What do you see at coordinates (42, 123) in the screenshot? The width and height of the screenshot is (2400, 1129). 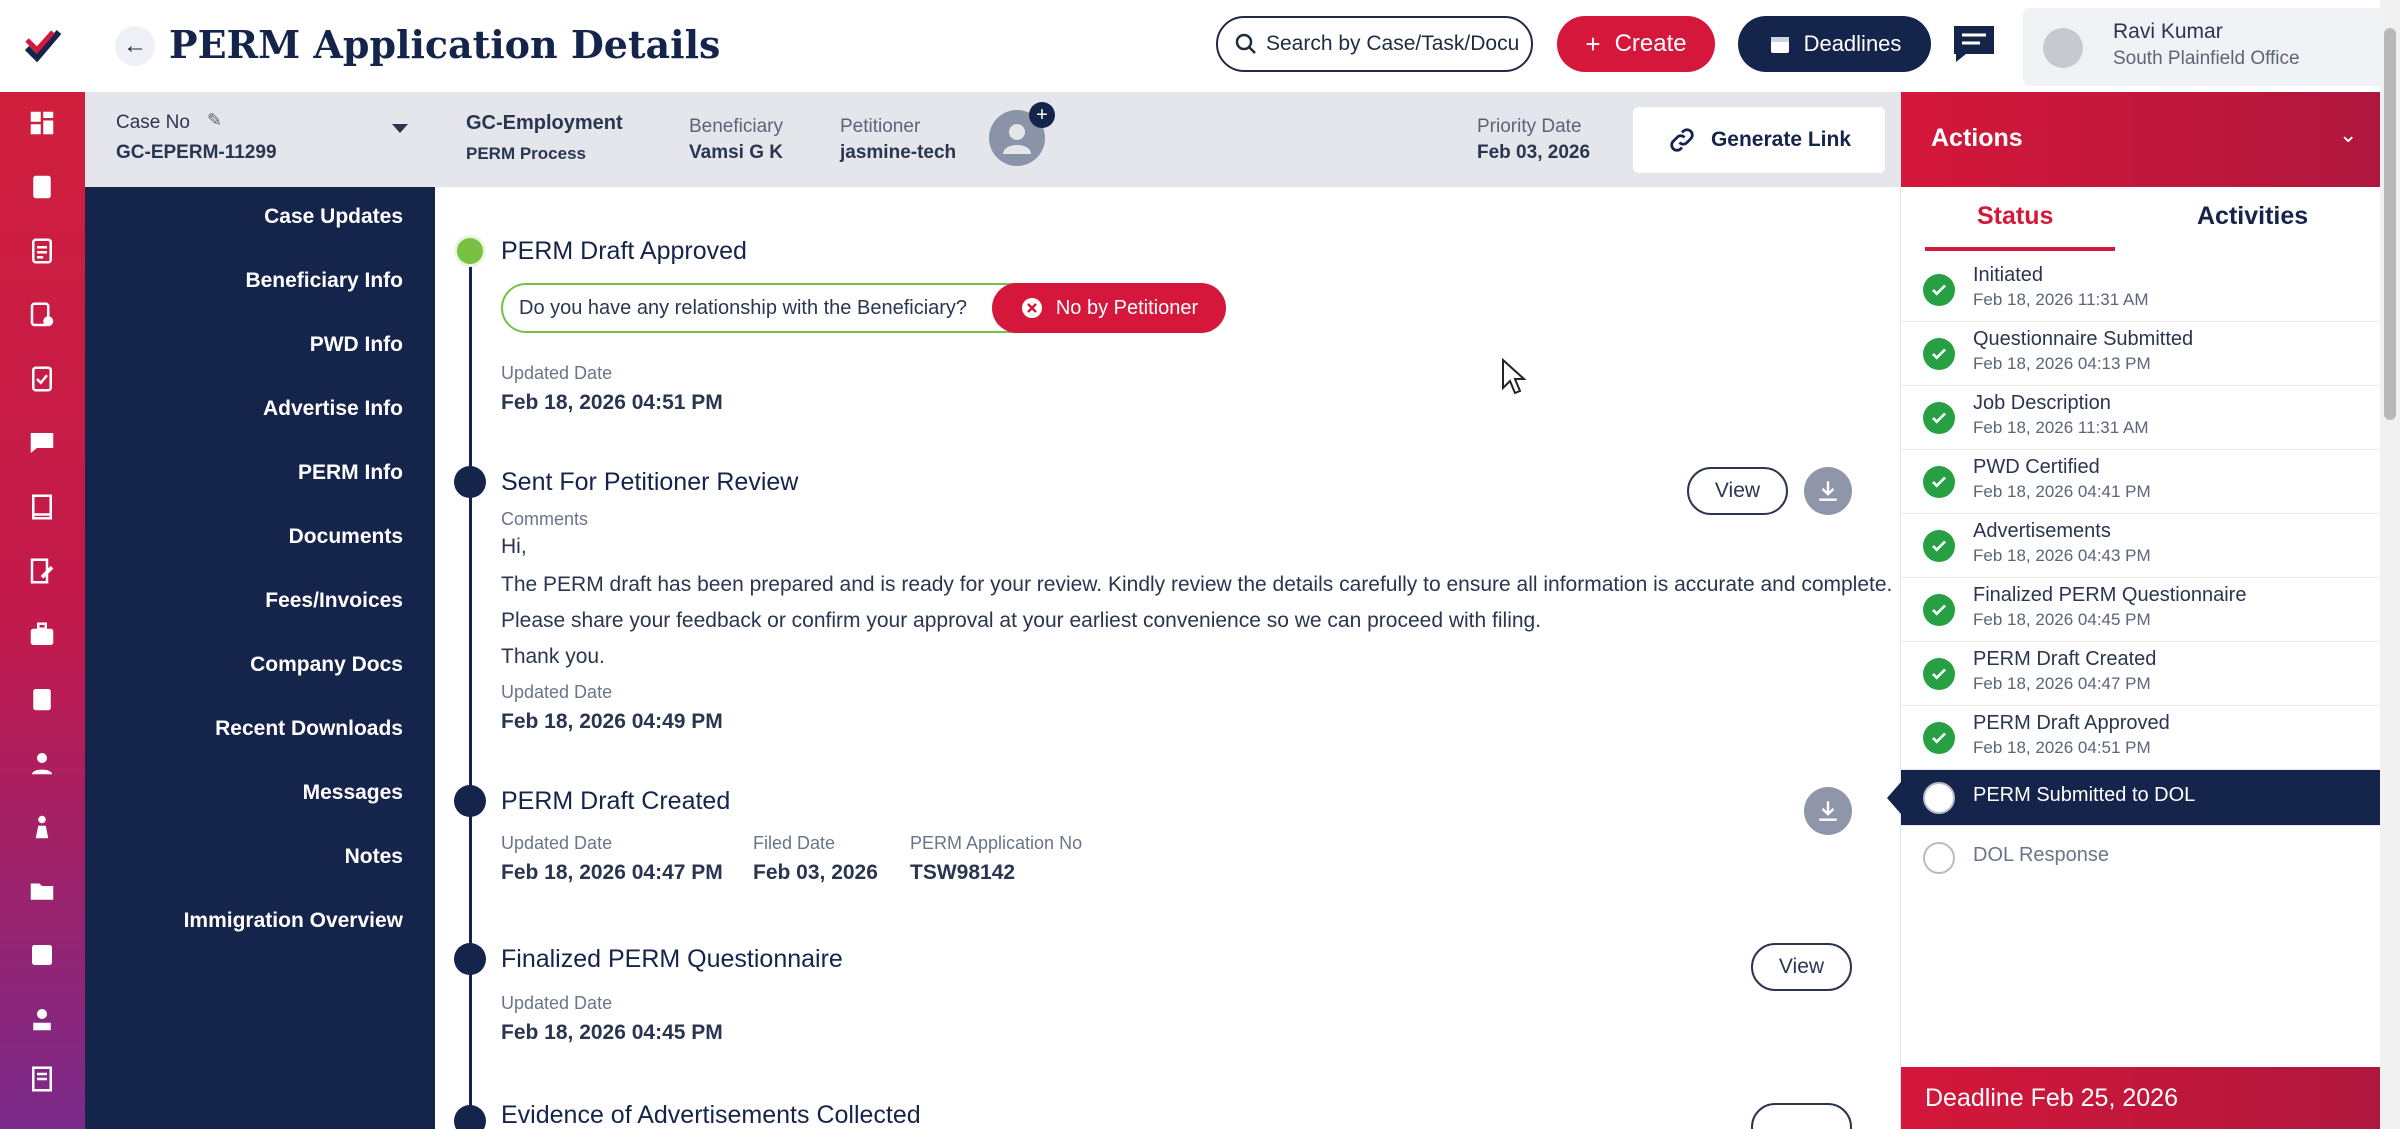 I see `dashboard-icon` at bounding box center [42, 123].